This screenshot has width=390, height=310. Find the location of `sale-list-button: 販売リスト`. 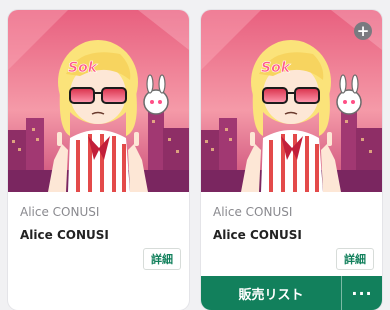

sale-list-button: 販売リスト is located at coordinates (271, 293).